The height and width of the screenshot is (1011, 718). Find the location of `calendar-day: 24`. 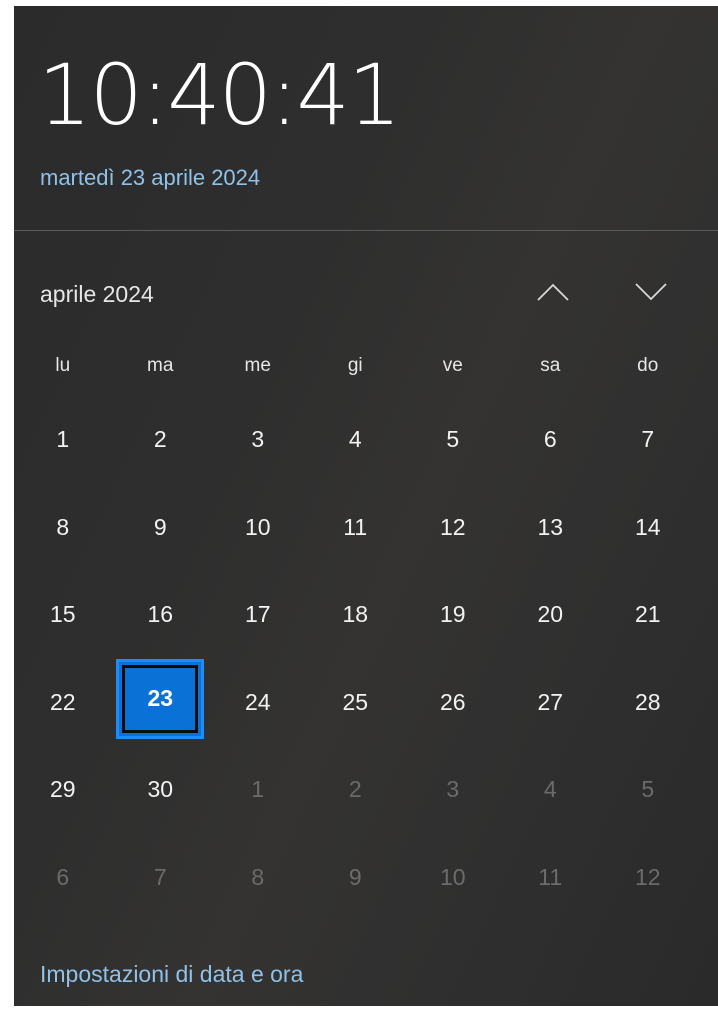

calendar-day: 24 is located at coordinates (258, 703).